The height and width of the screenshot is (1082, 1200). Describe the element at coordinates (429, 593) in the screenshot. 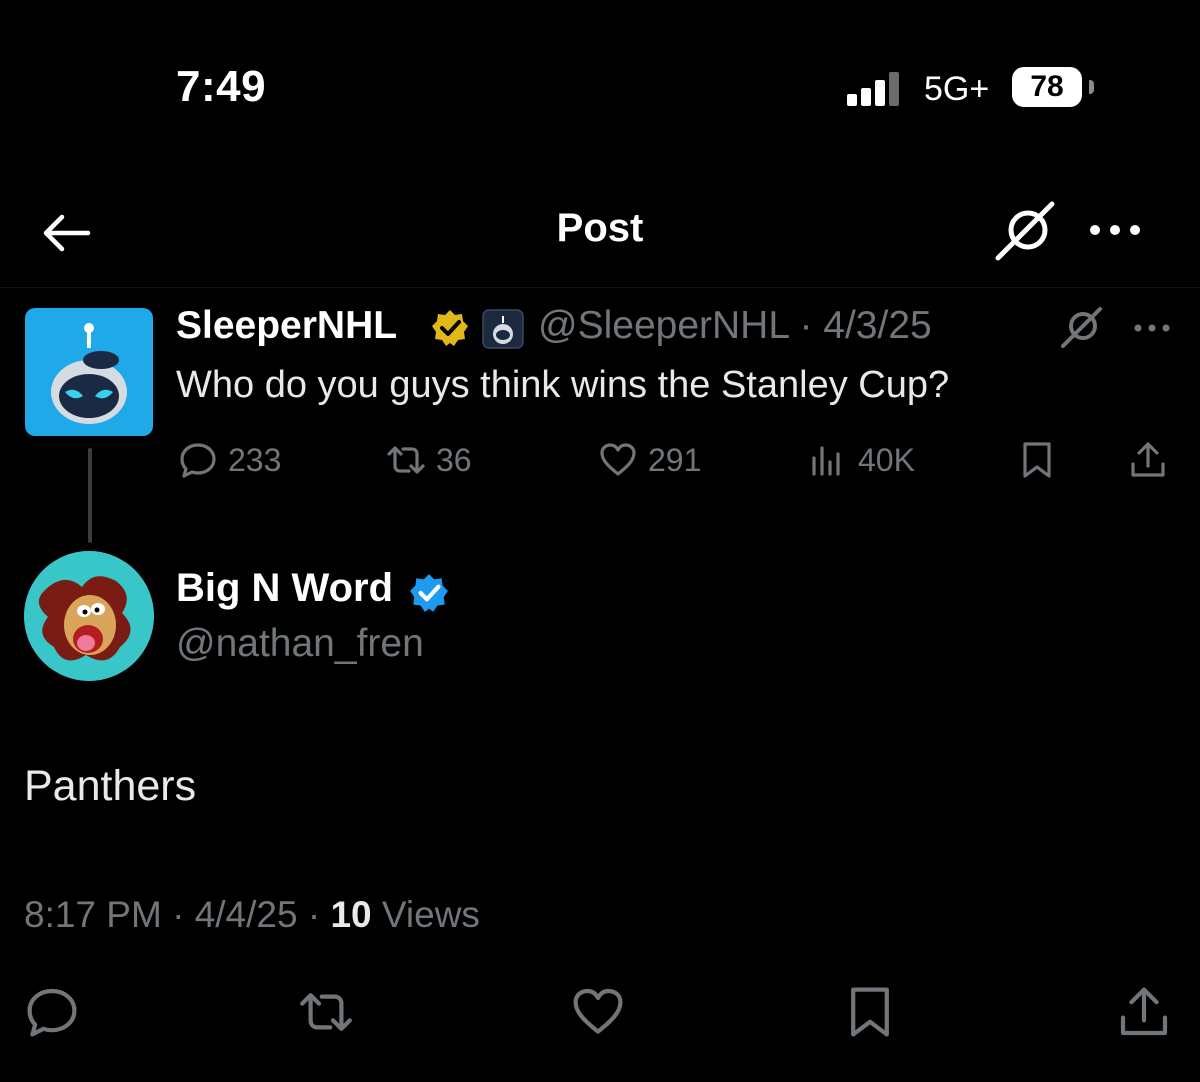

I see `blue-verified-icon` at that location.